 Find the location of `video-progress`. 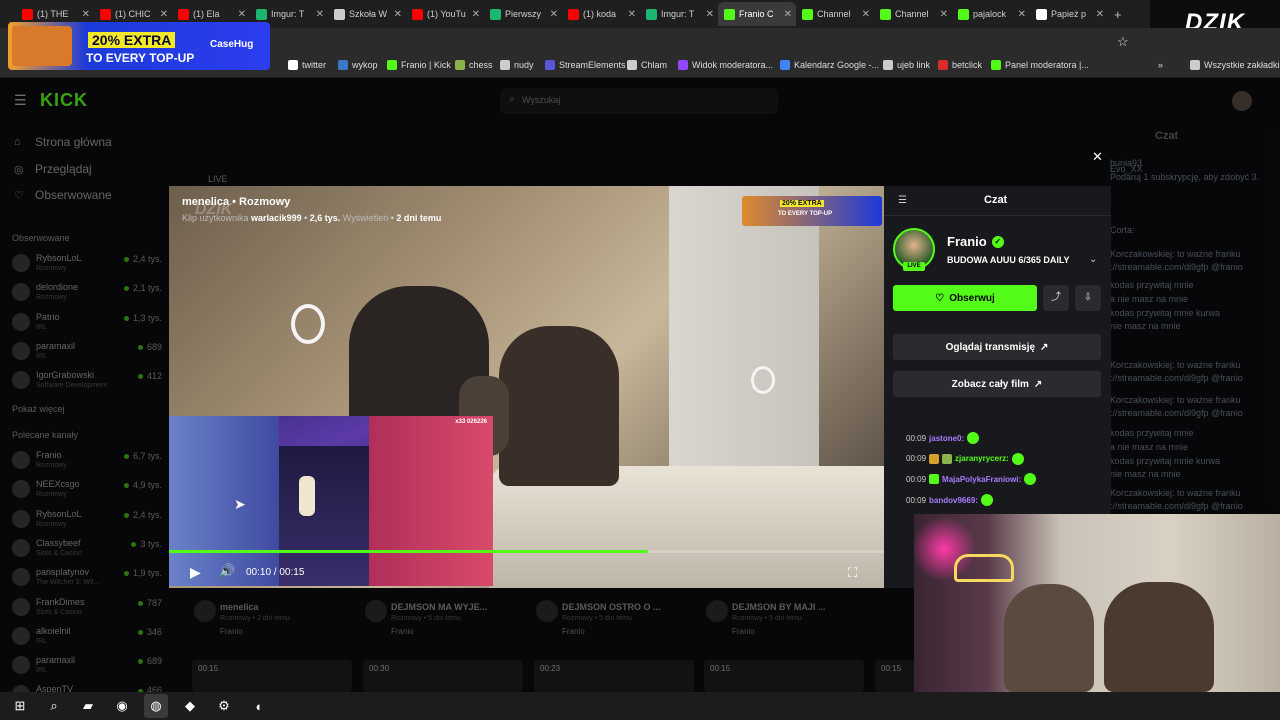

video-progress is located at coordinates (526, 551).